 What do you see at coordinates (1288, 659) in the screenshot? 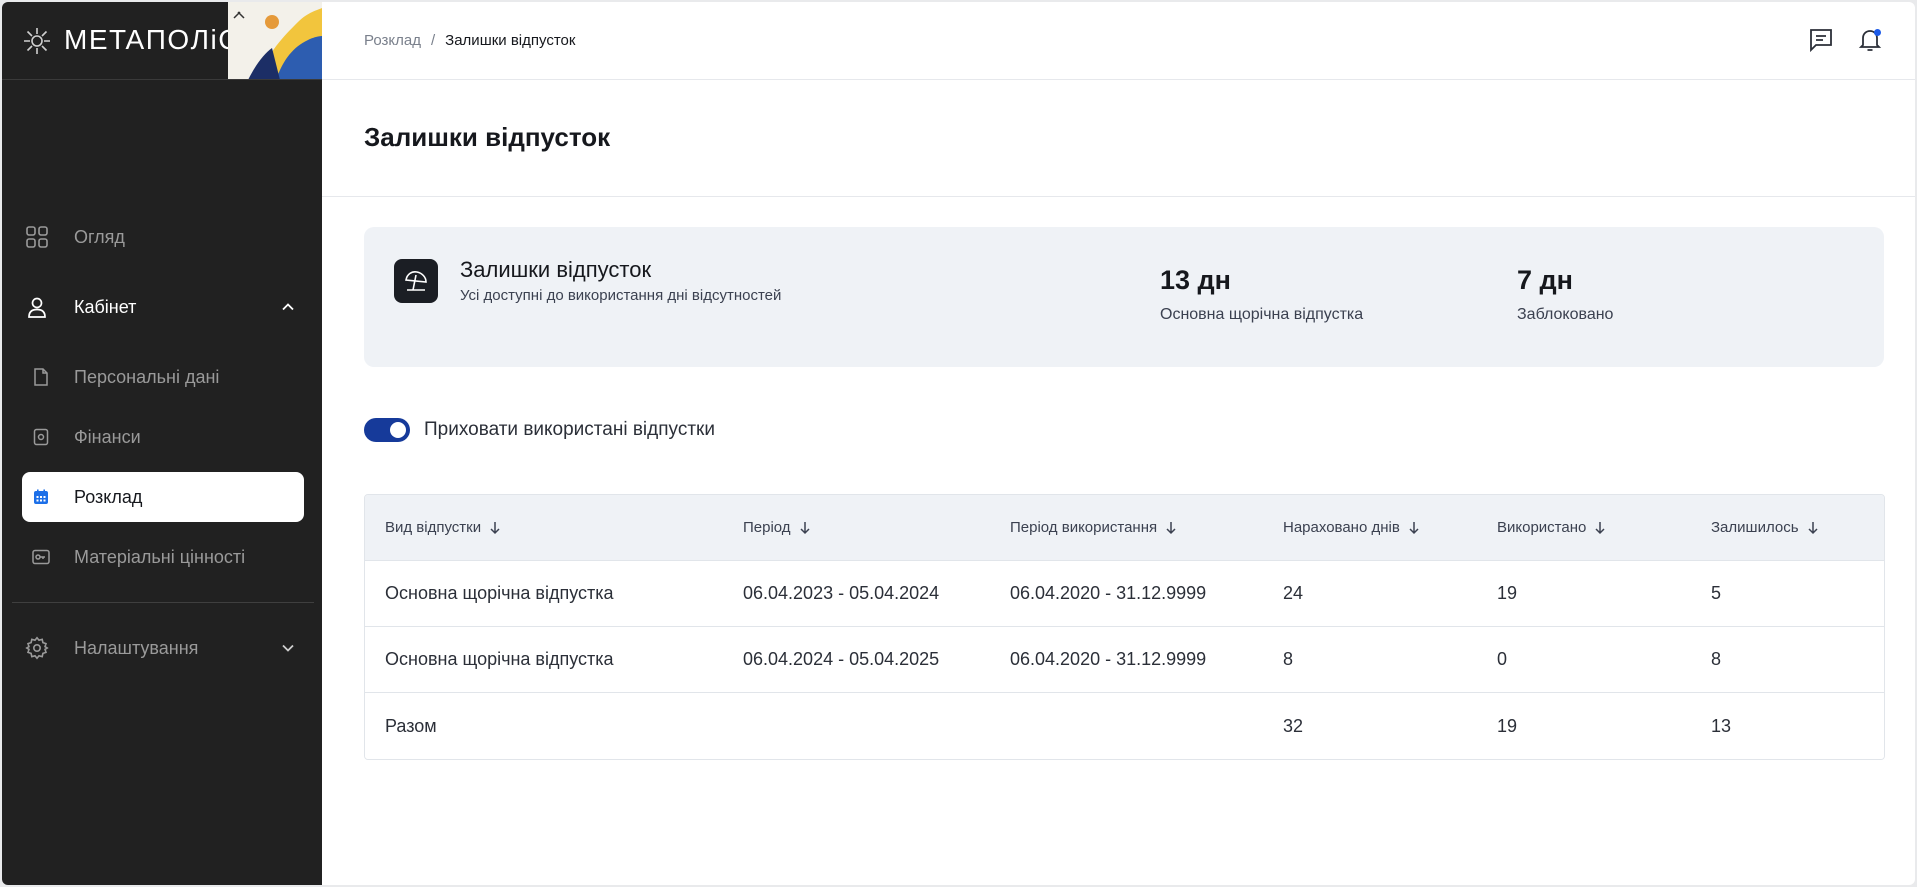
I see `cell-accrued: 8` at bounding box center [1288, 659].